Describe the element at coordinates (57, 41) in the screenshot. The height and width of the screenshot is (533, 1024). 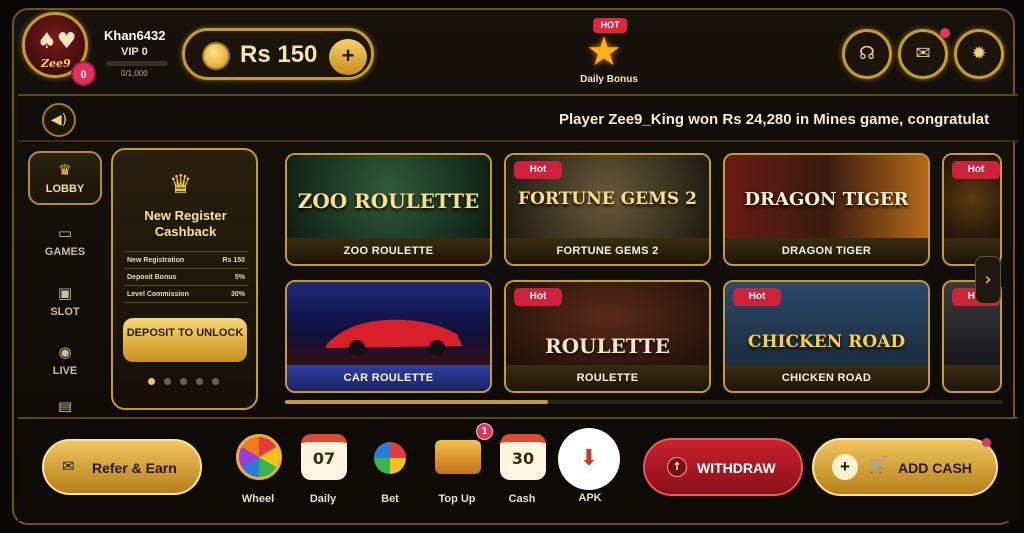
I see `cards-icon: ♠♥` at that location.